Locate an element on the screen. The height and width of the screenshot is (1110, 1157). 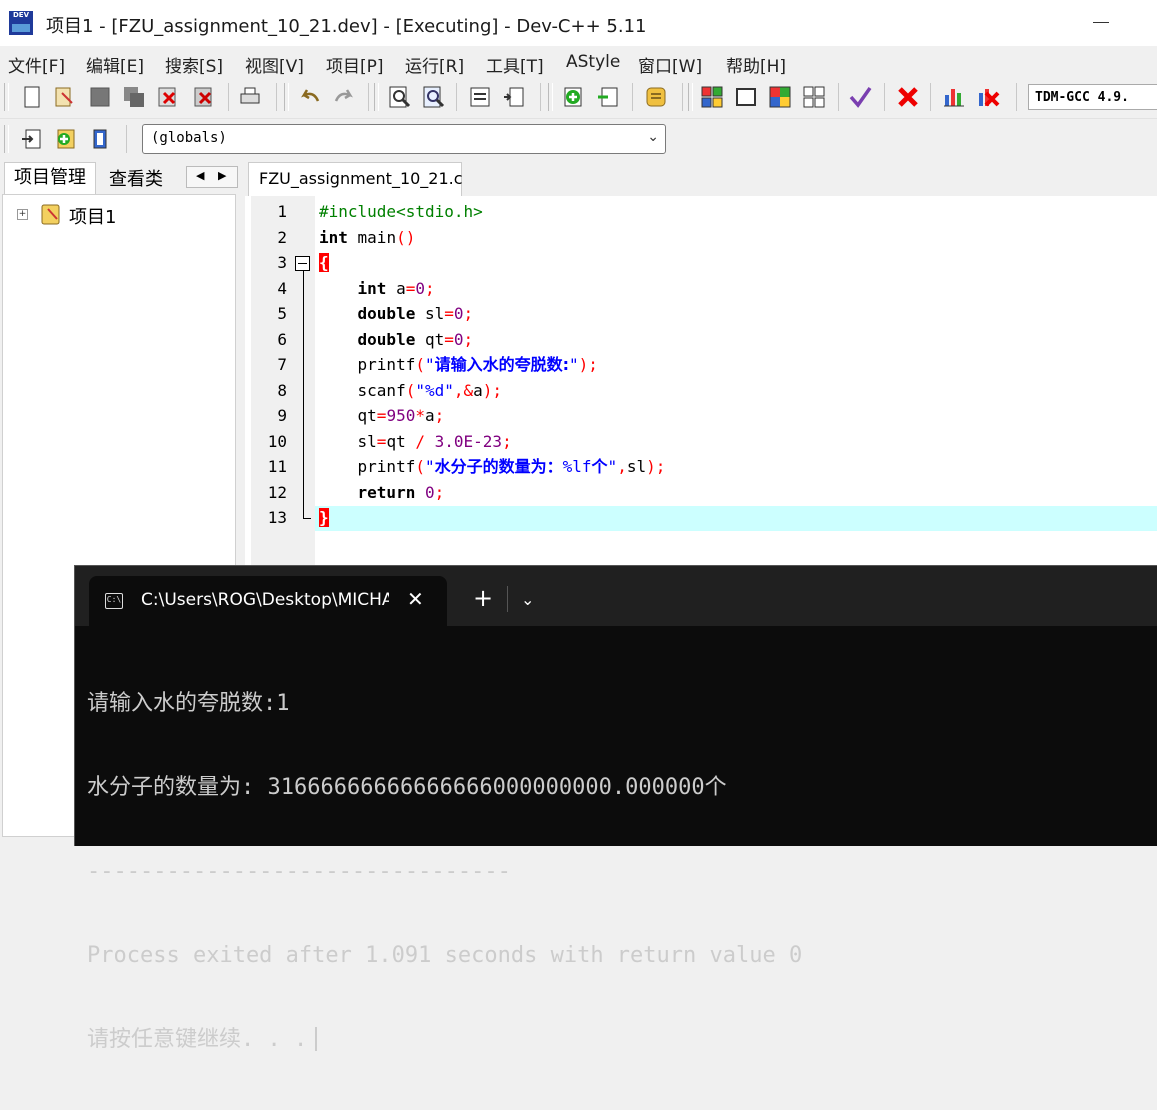
scroll-right-icon: ▶ is located at coordinates (222, 175).